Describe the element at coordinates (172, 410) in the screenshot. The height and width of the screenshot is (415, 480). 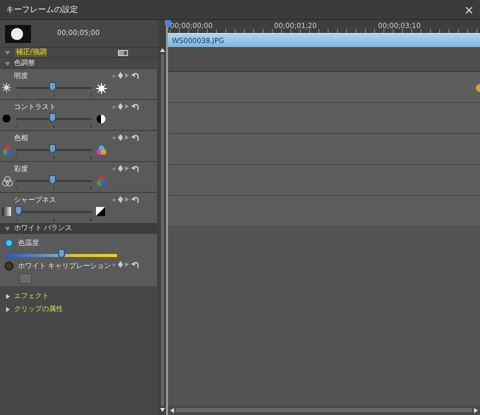
I see `scroll-left-icon` at that location.